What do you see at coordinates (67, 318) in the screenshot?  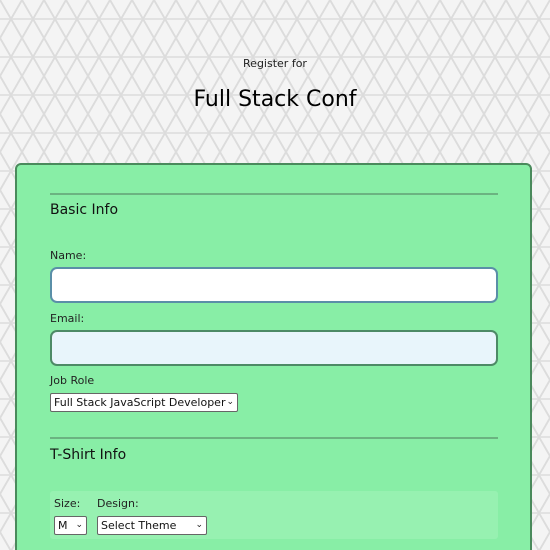 I see `email-label: Email:` at bounding box center [67, 318].